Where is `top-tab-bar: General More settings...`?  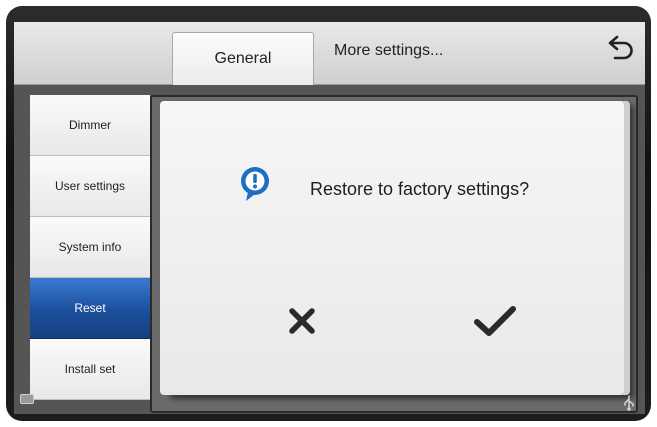 top-tab-bar: General More settings... is located at coordinates (329, 53).